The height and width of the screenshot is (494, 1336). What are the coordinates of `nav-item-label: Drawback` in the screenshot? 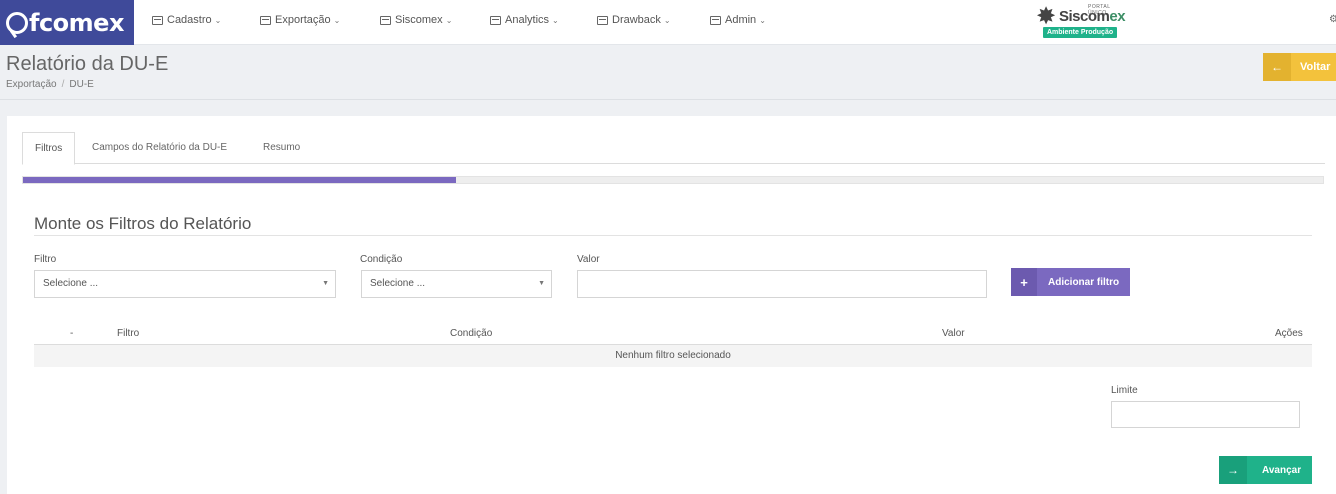 It's located at (636, 20).